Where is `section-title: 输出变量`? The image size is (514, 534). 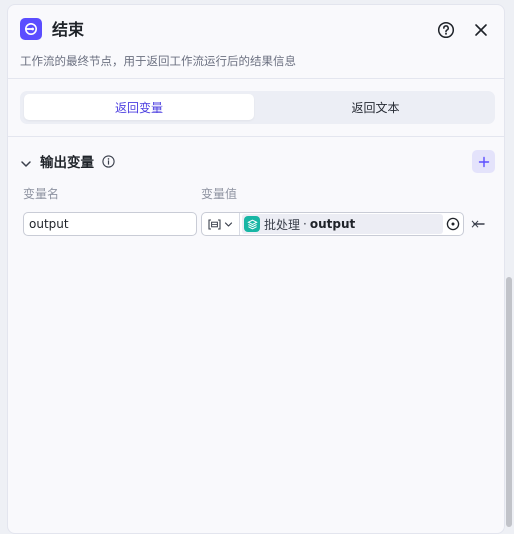
section-title: 输出变量 is located at coordinates (67, 163).